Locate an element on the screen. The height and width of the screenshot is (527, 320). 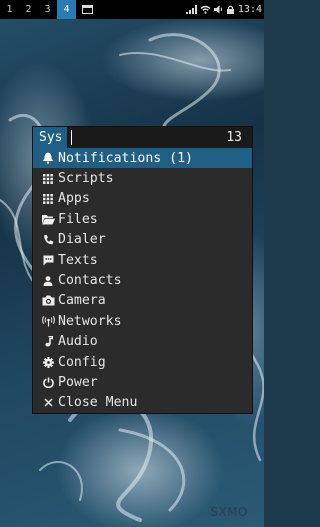
menu-header: Sys 13 is located at coordinates (142, 137).